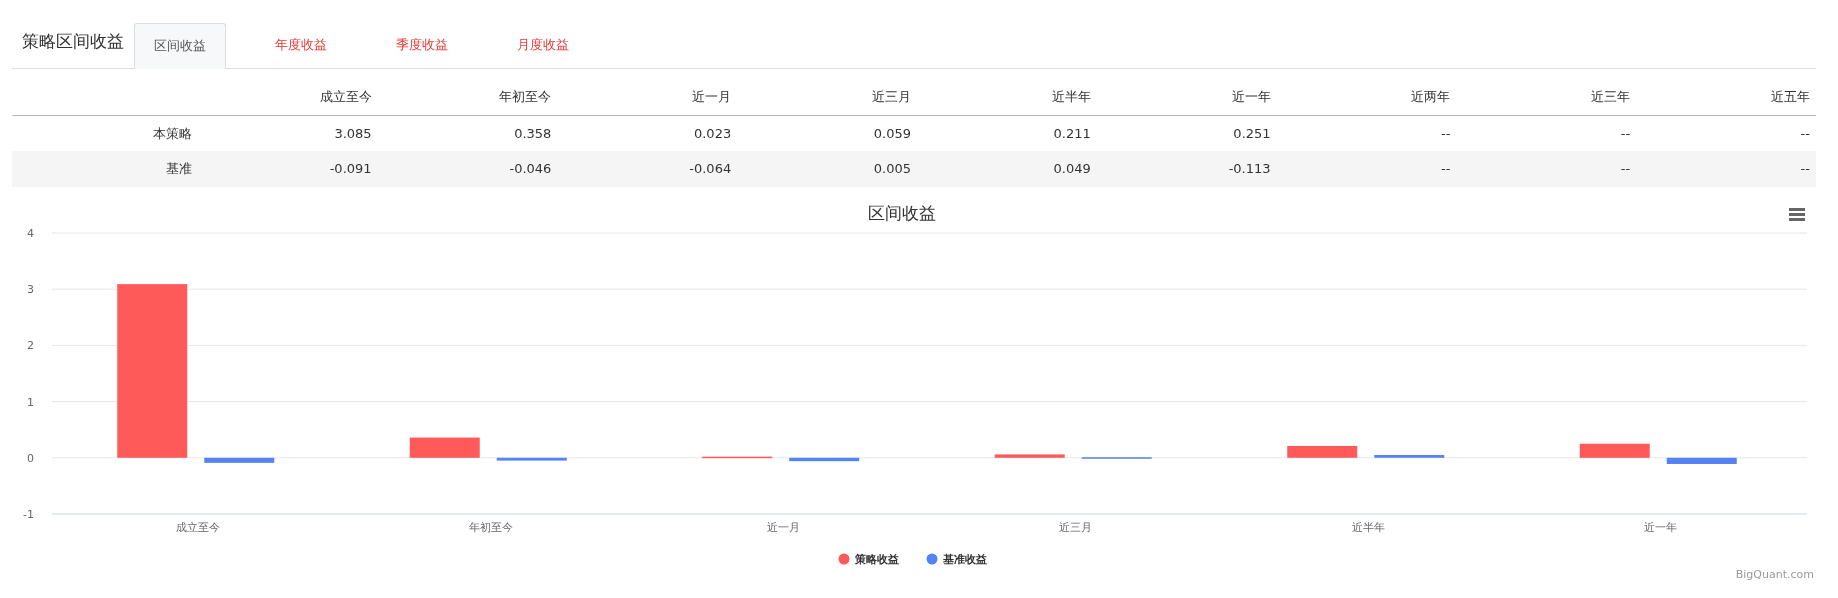  What do you see at coordinates (1726, 97) in the screenshot?
I see `column-header: 近五年` at bounding box center [1726, 97].